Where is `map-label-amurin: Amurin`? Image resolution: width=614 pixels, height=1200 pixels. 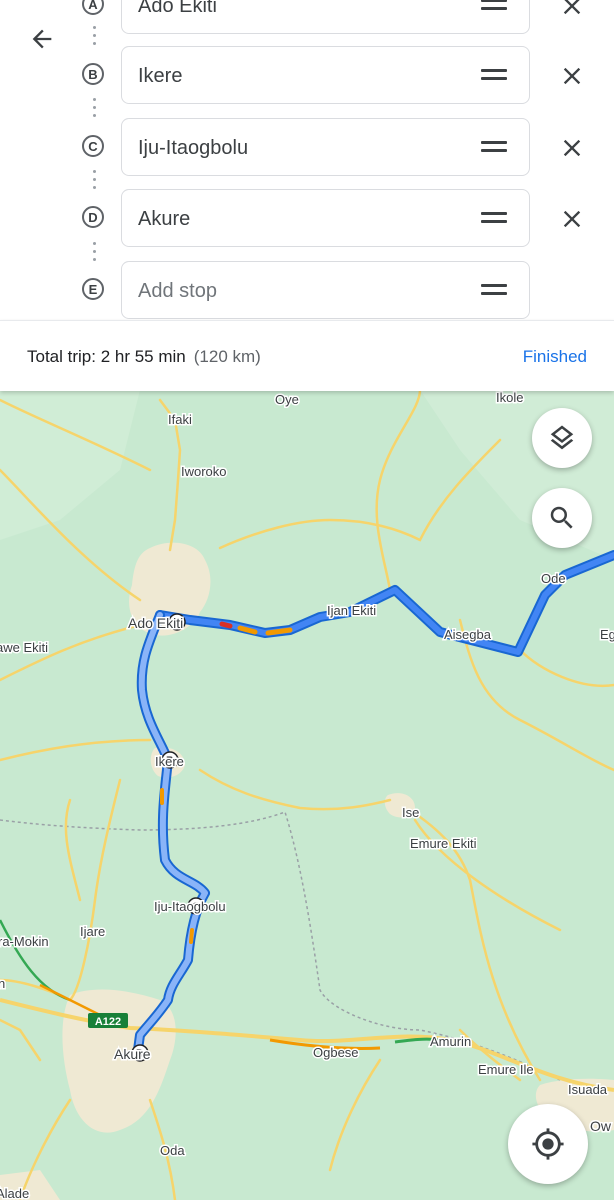
map-label-amurin: Amurin is located at coordinates (450, 1041).